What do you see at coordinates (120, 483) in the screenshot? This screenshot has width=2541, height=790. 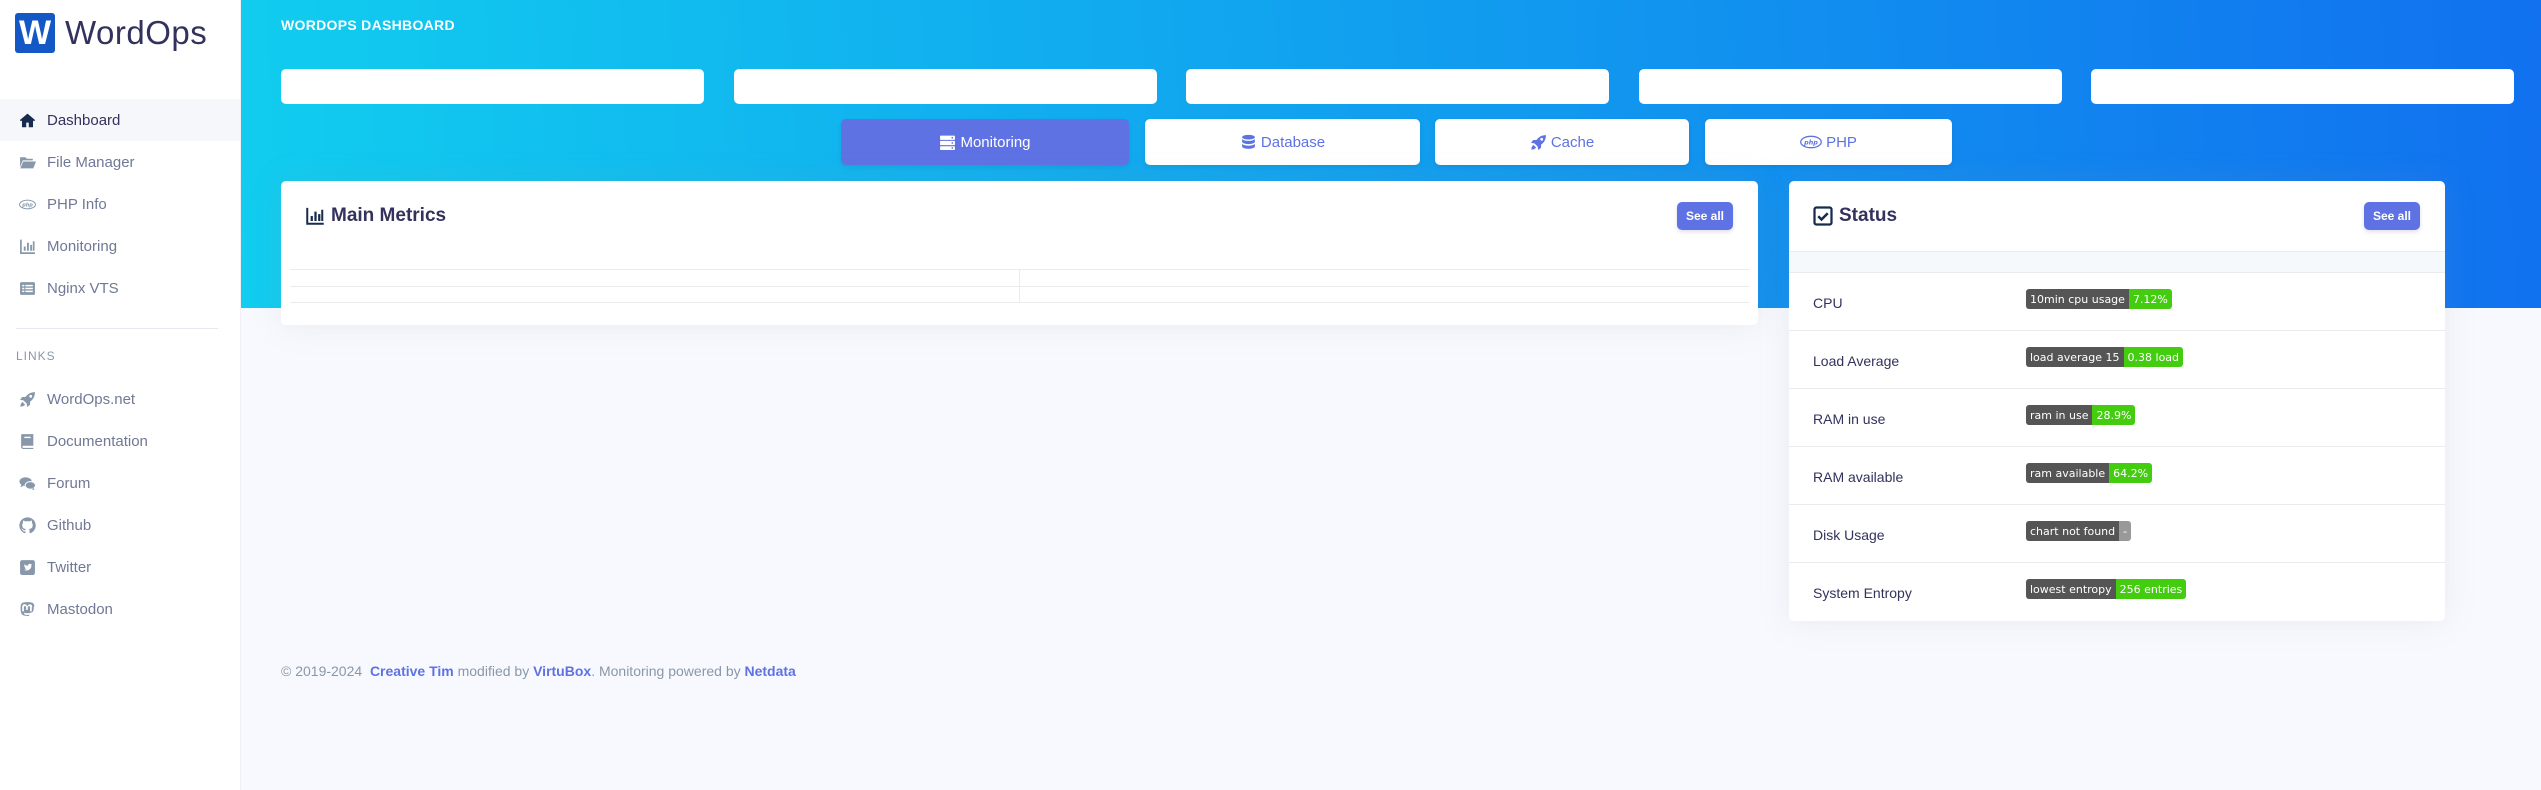 I see `link-forum: Forum` at bounding box center [120, 483].